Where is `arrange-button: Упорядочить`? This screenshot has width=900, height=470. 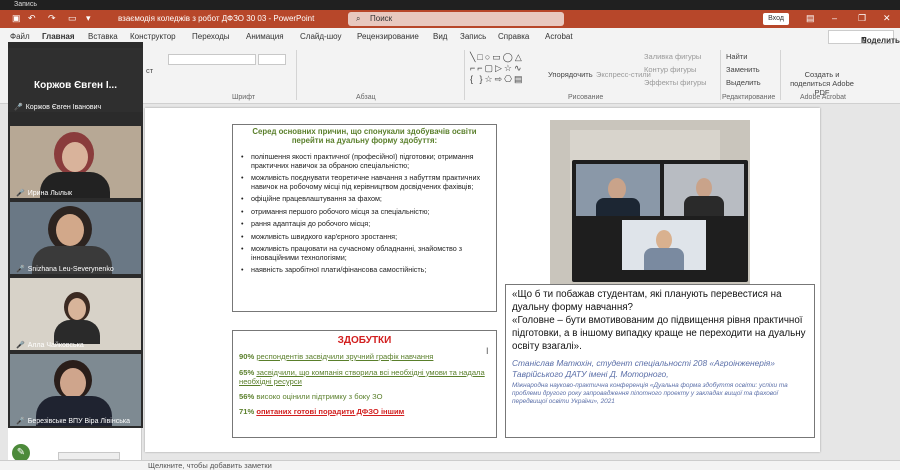 arrange-button: Упорядочить is located at coordinates (570, 74).